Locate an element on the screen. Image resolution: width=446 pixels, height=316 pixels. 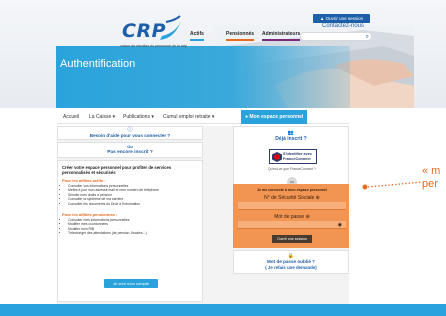
nav-mon-espace-personnel: ● Mon espace personnel is located at coordinates (274, 117).